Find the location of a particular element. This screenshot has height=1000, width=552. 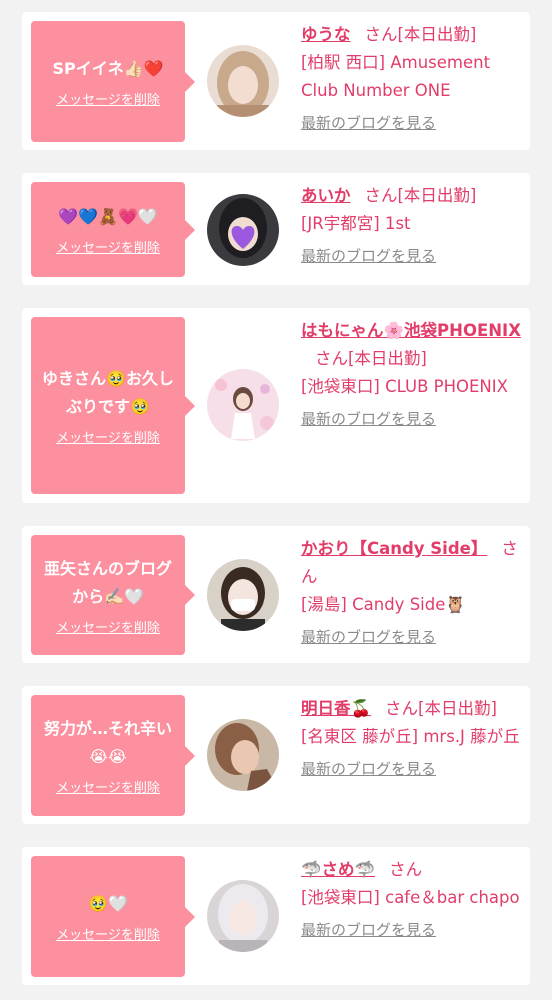

message-bubble: 努力が…それ辛い😭😭 メッセージを削除 is located at coordinates (113, 755).